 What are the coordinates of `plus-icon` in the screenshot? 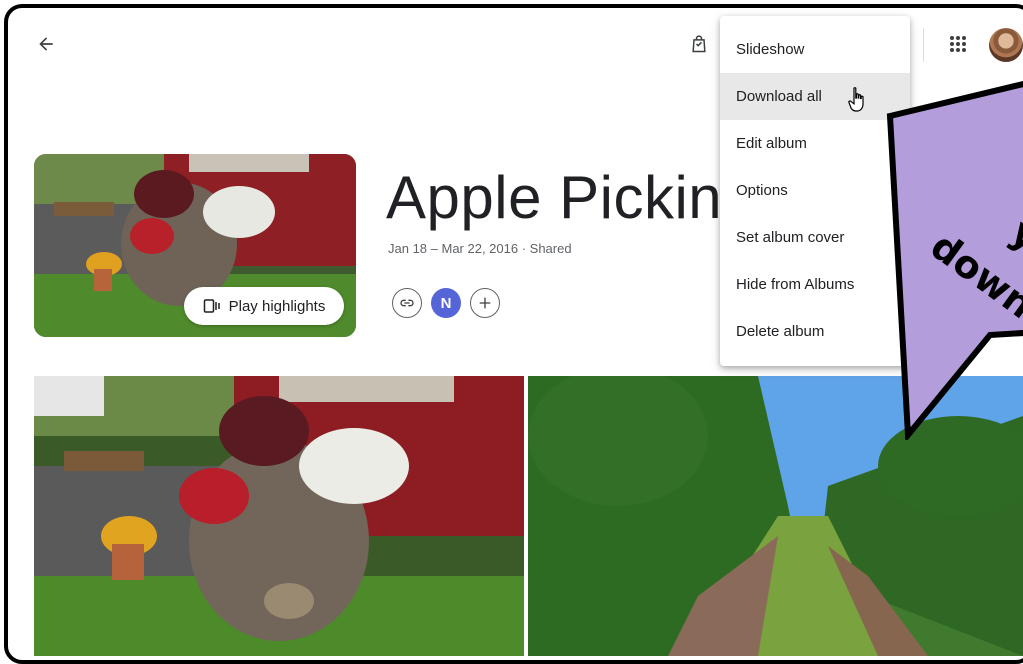 It's located at (485, 303).